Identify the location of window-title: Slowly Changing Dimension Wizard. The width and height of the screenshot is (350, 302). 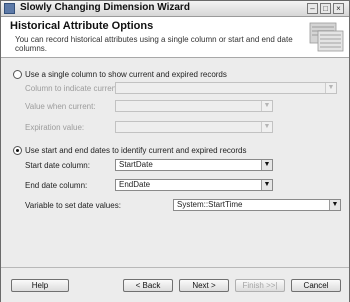
(105, 7).